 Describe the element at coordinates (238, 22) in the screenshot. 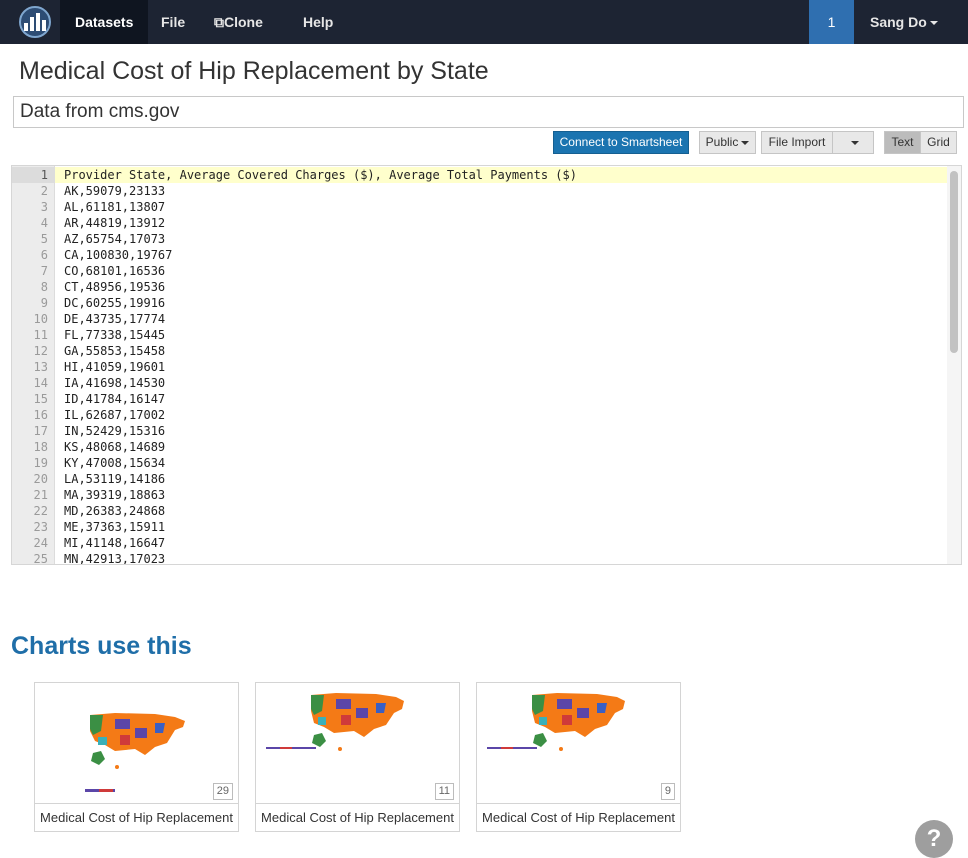

I see `nav-clone: ⧉Clone` at that location.